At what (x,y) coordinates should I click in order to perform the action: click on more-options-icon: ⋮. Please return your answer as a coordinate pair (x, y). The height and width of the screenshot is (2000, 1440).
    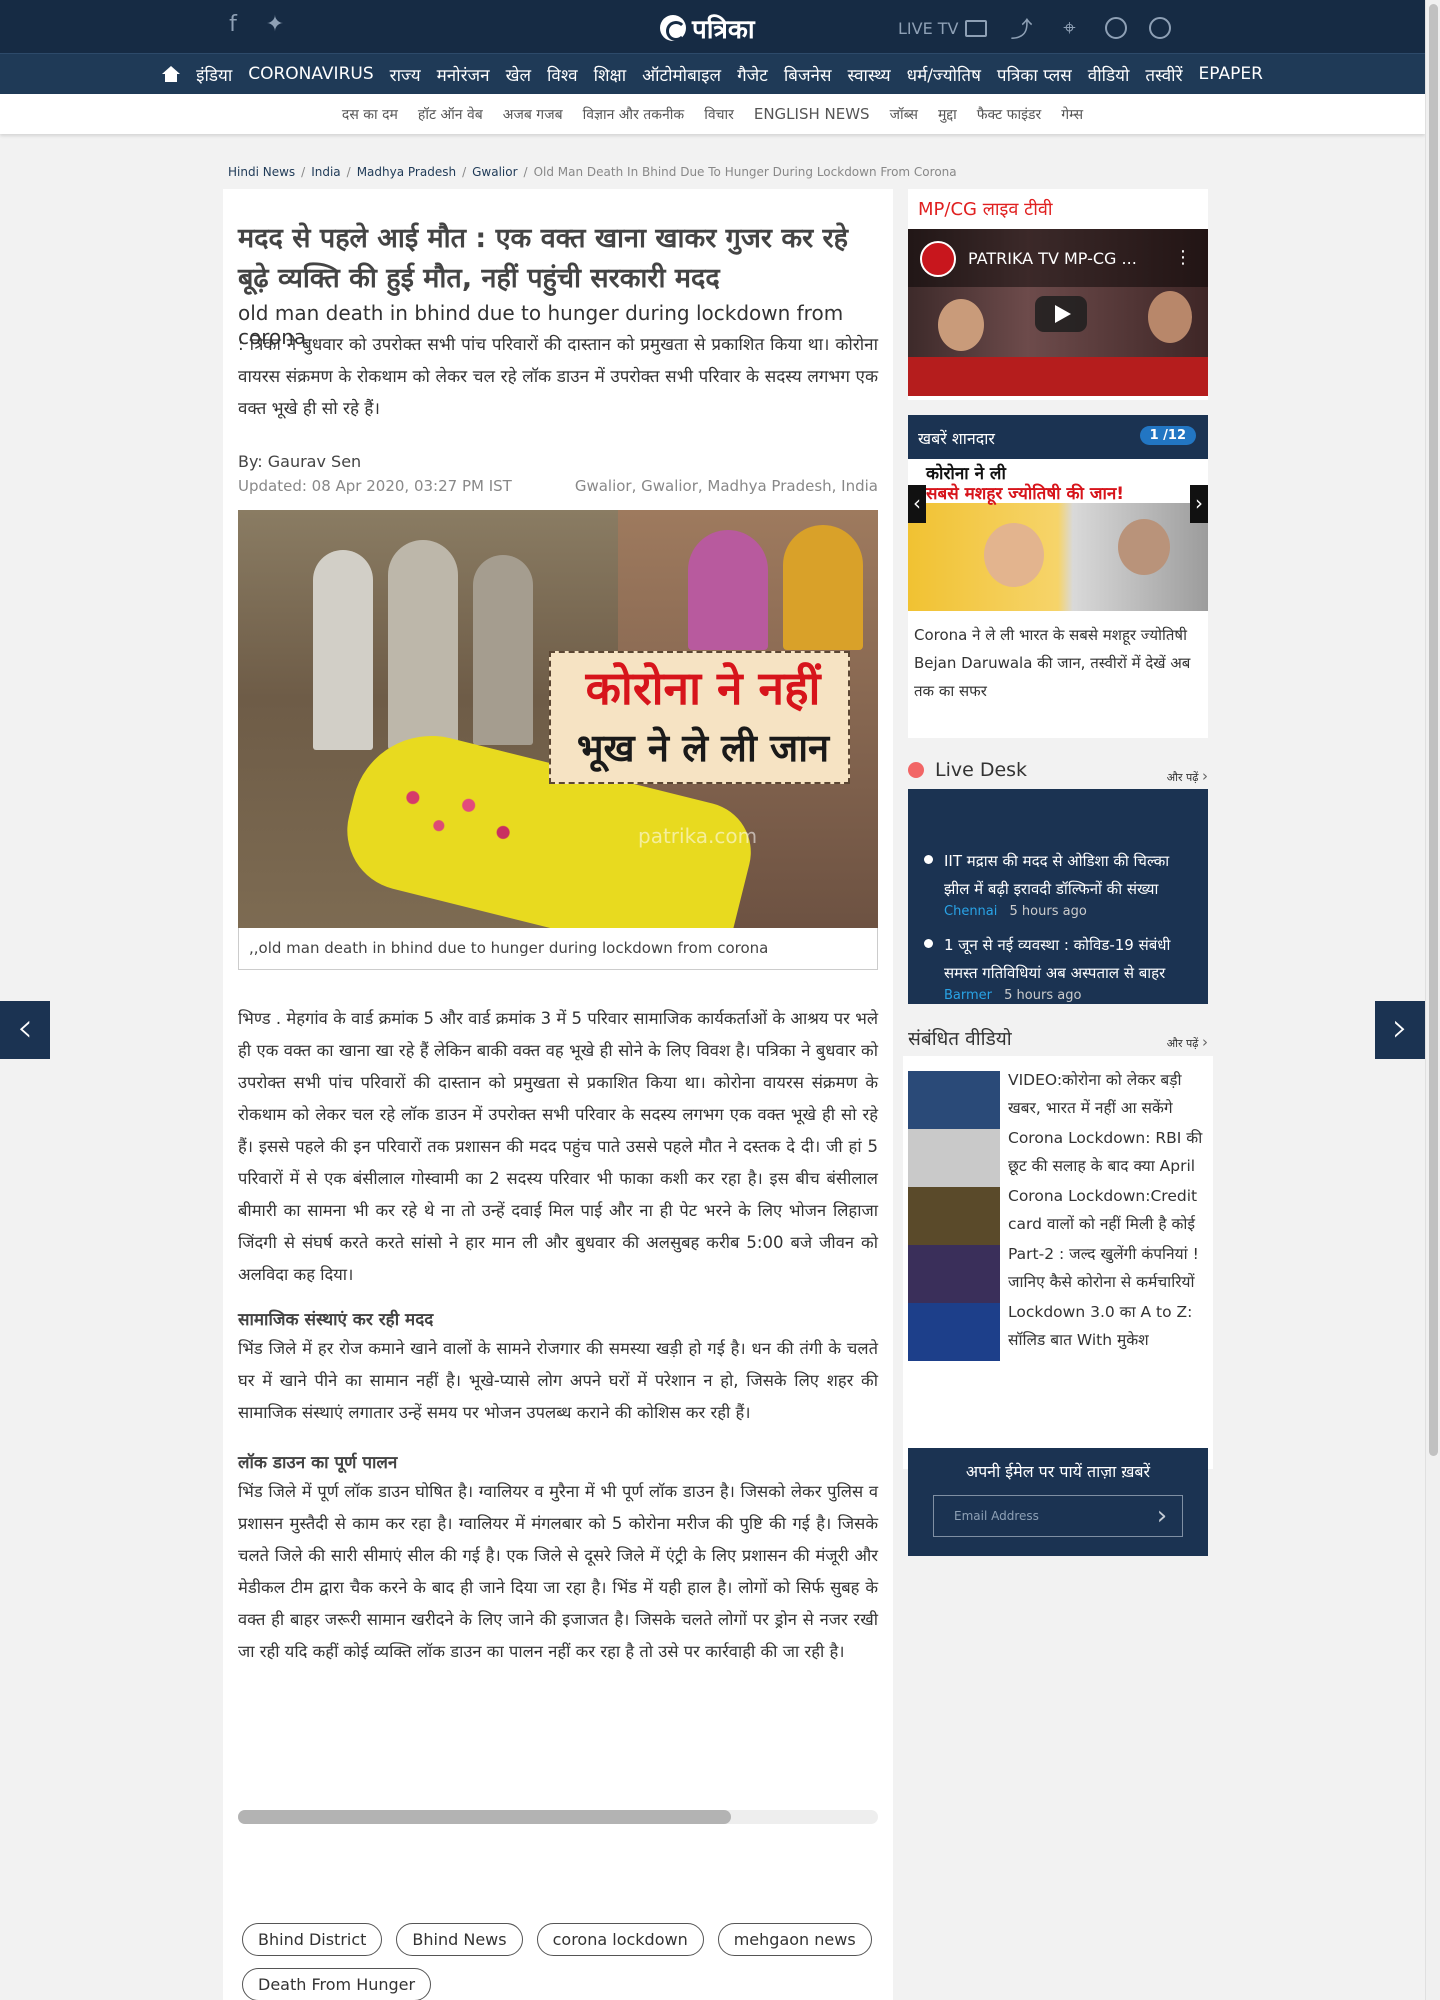
    Looking at the image, I should click on (1183, 257).